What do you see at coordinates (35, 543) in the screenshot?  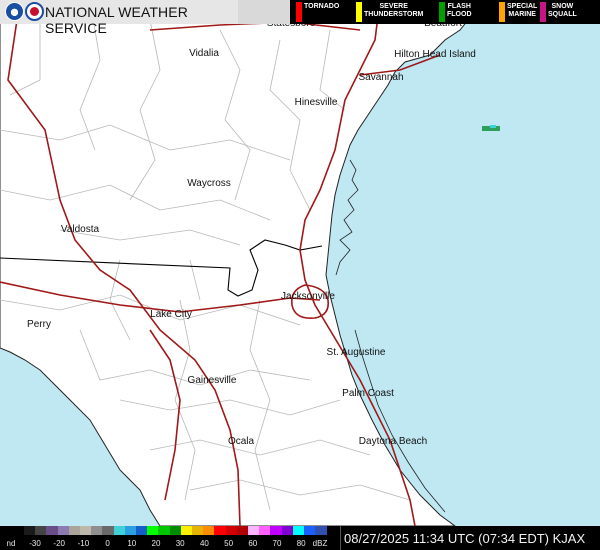 I see `scale-tick: -30` at bounding box center [35, 543].